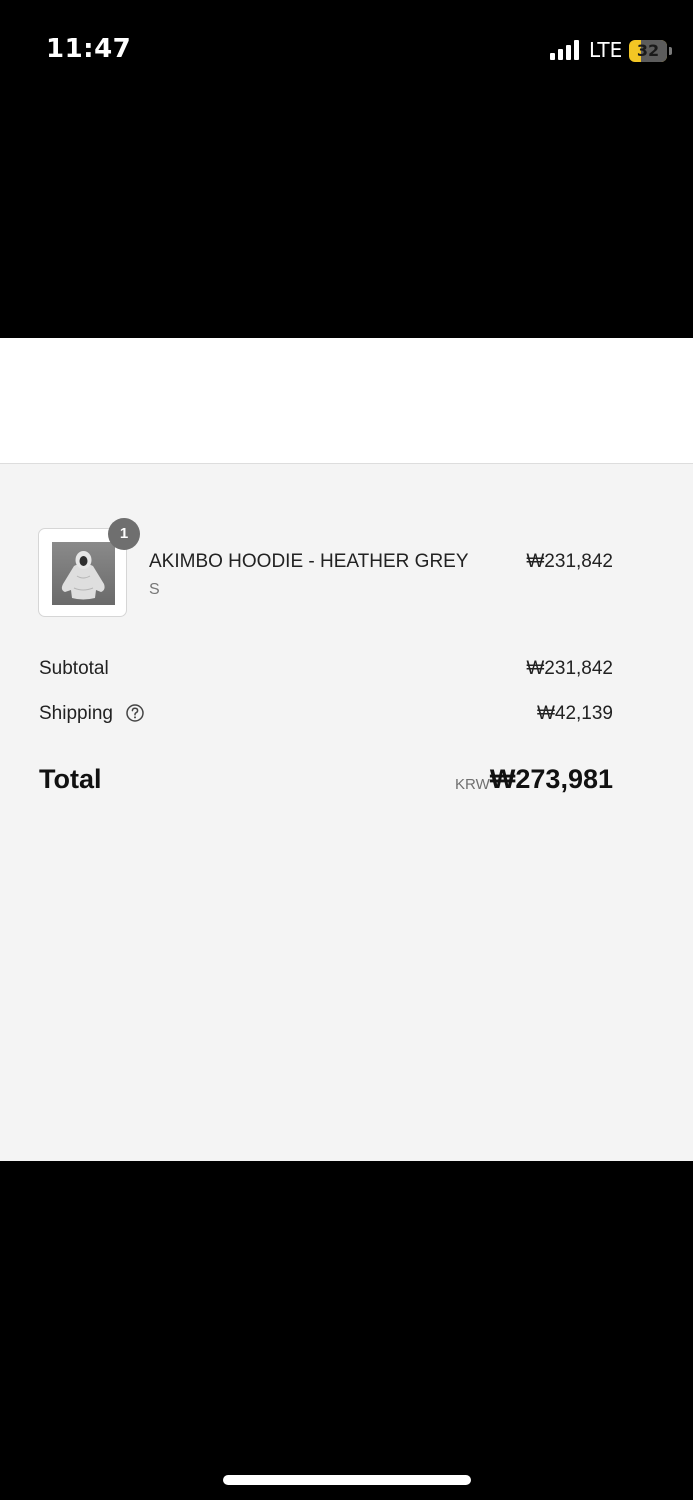 The width and height of the screenshot is (693, 1500). I want to click on battery-icon: 32, so click(648, 51).